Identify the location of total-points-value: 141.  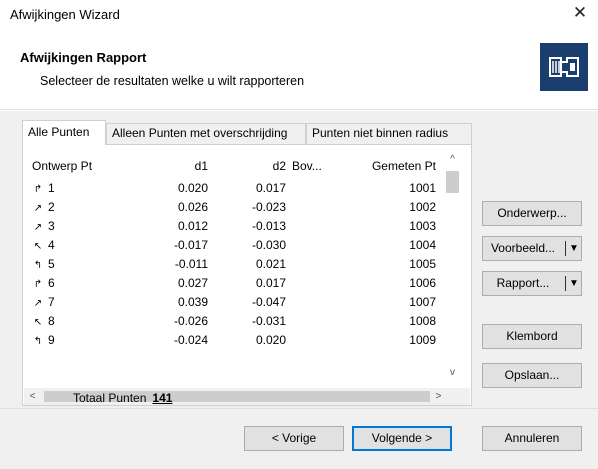
(162, 398).